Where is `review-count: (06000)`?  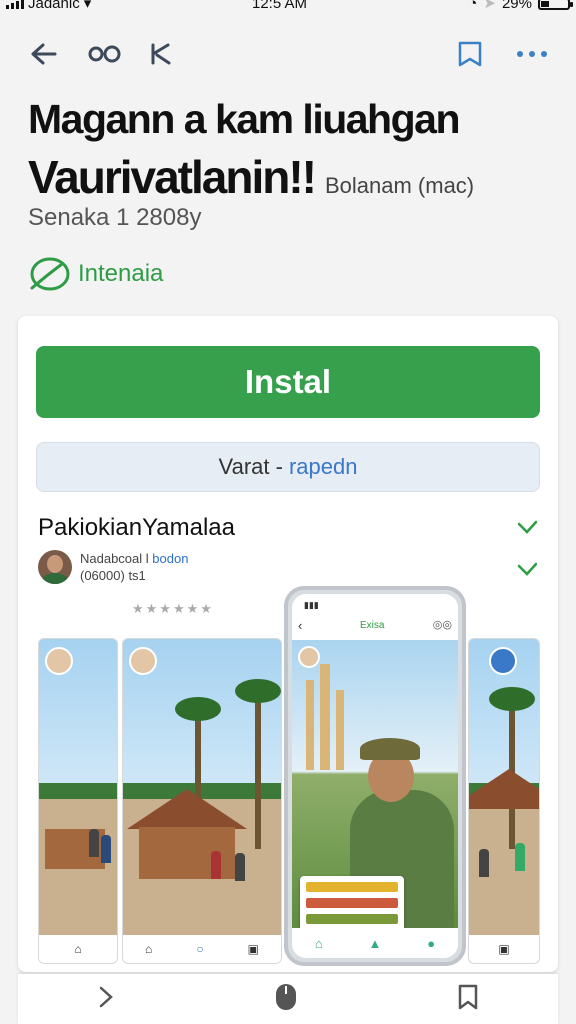
review-count: (06000) is located at coordinates (102, 575).